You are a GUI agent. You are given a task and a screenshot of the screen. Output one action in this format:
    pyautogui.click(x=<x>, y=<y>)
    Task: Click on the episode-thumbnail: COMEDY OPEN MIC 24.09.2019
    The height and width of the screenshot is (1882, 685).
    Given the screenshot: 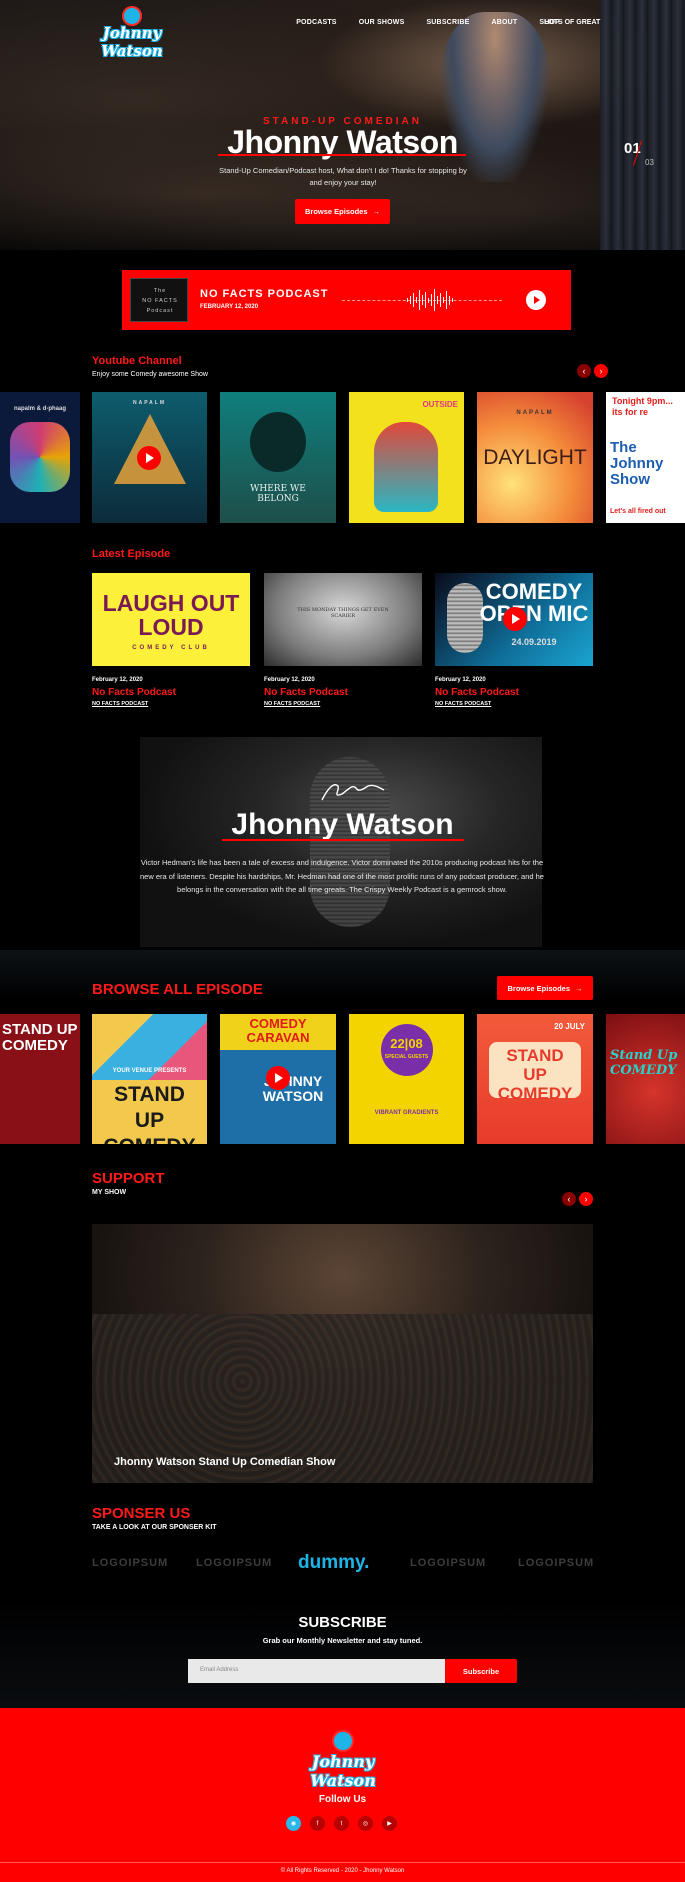 What is the action you would take?
    pyautogui.click(x=514, y=619)
    